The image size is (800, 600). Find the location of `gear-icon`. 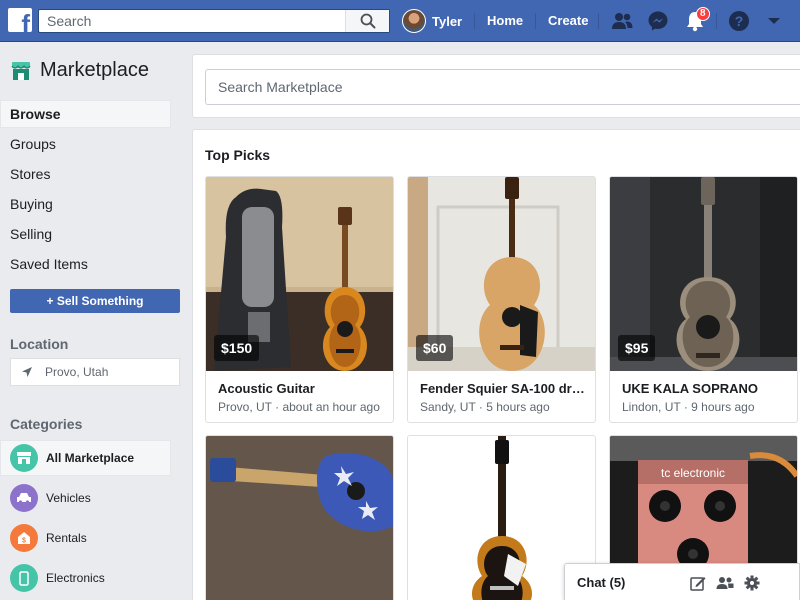

gear-icon is located at coordinates (752, 583).